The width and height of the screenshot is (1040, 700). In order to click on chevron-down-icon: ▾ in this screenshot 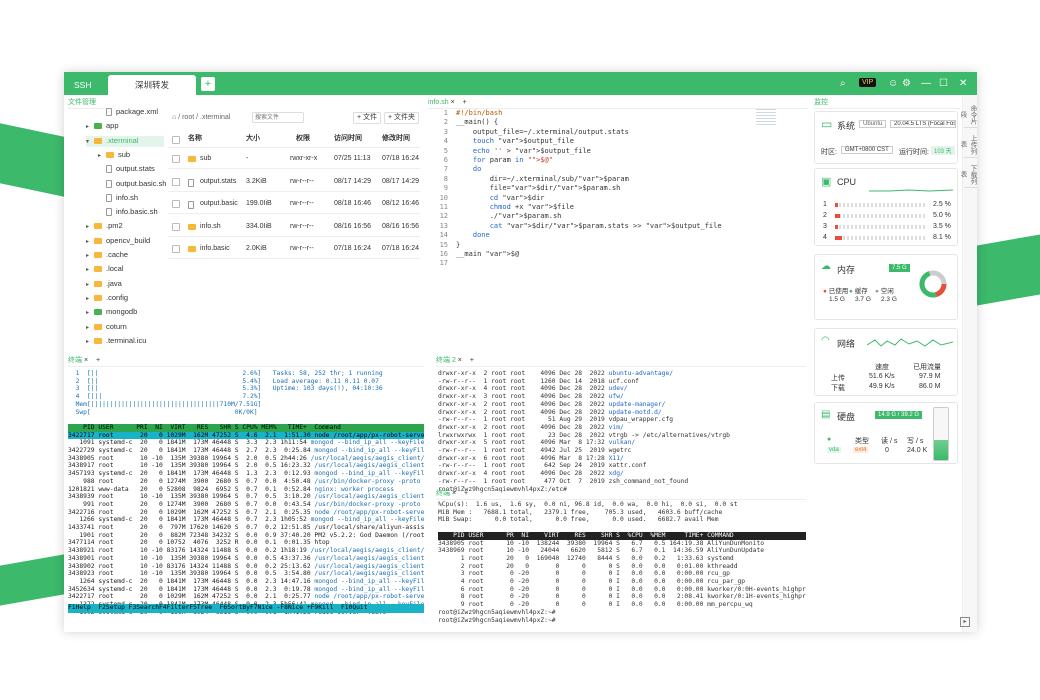, I will do `click(90, 142)`.